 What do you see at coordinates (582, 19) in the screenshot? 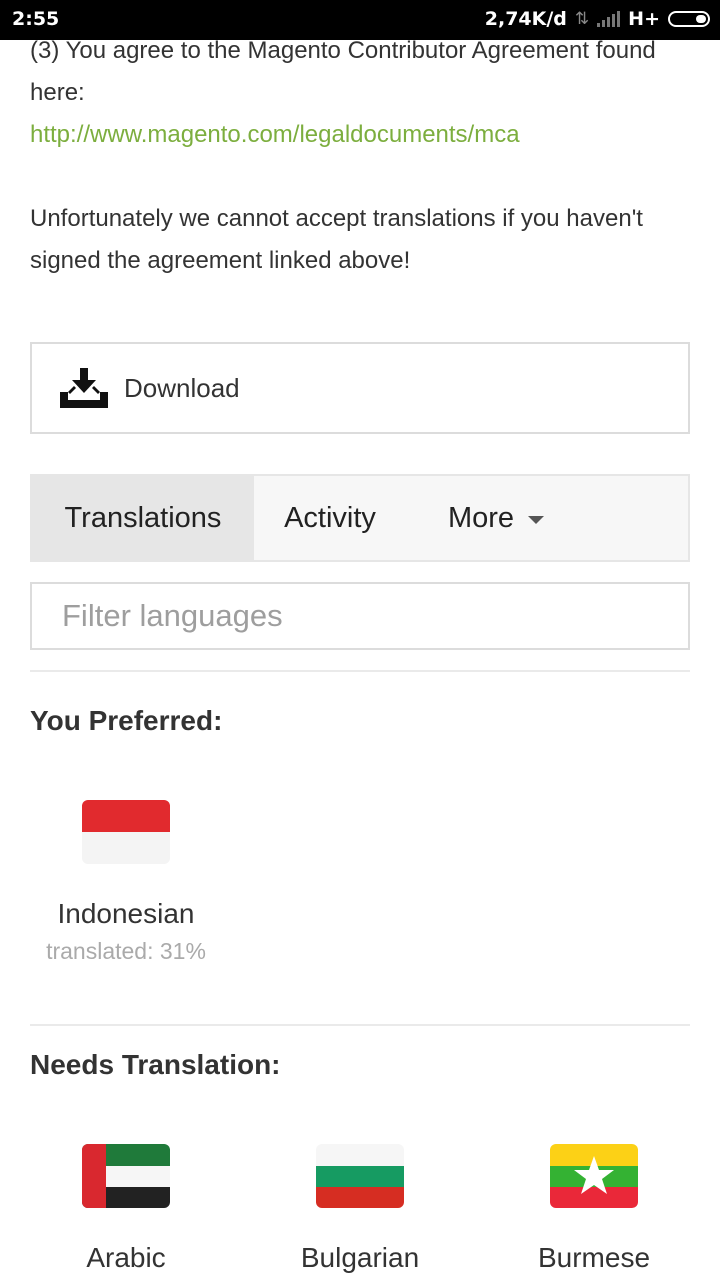
I see `data-arrows-icon: ⇅` at bounding box center [582, 19].